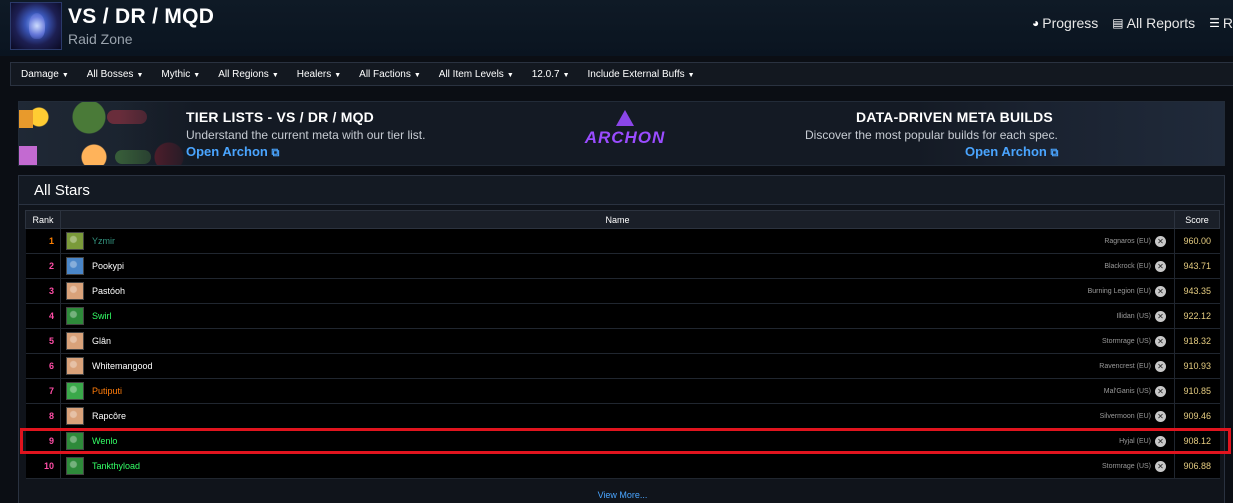  Describe the element at coordinates (243, 74) in the screenshot. I see `filter-label: All Regions` at that location.